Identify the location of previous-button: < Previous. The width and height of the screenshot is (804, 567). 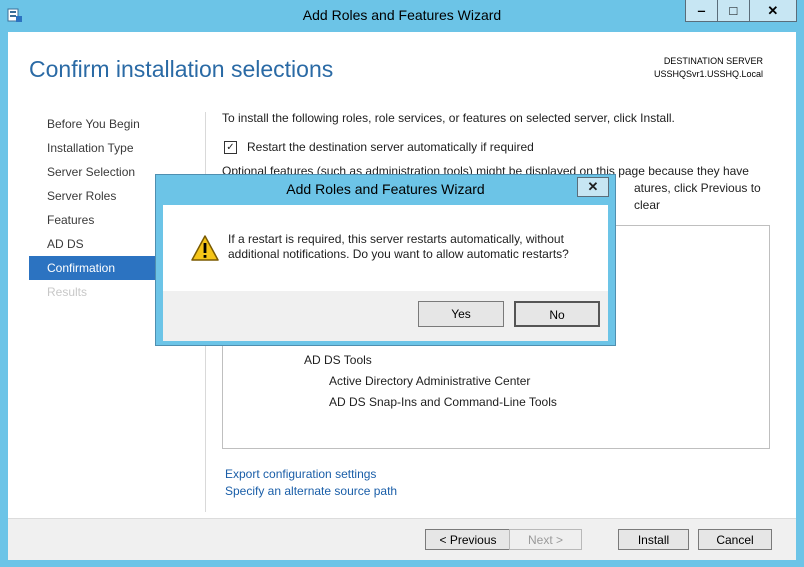
(468, 539).